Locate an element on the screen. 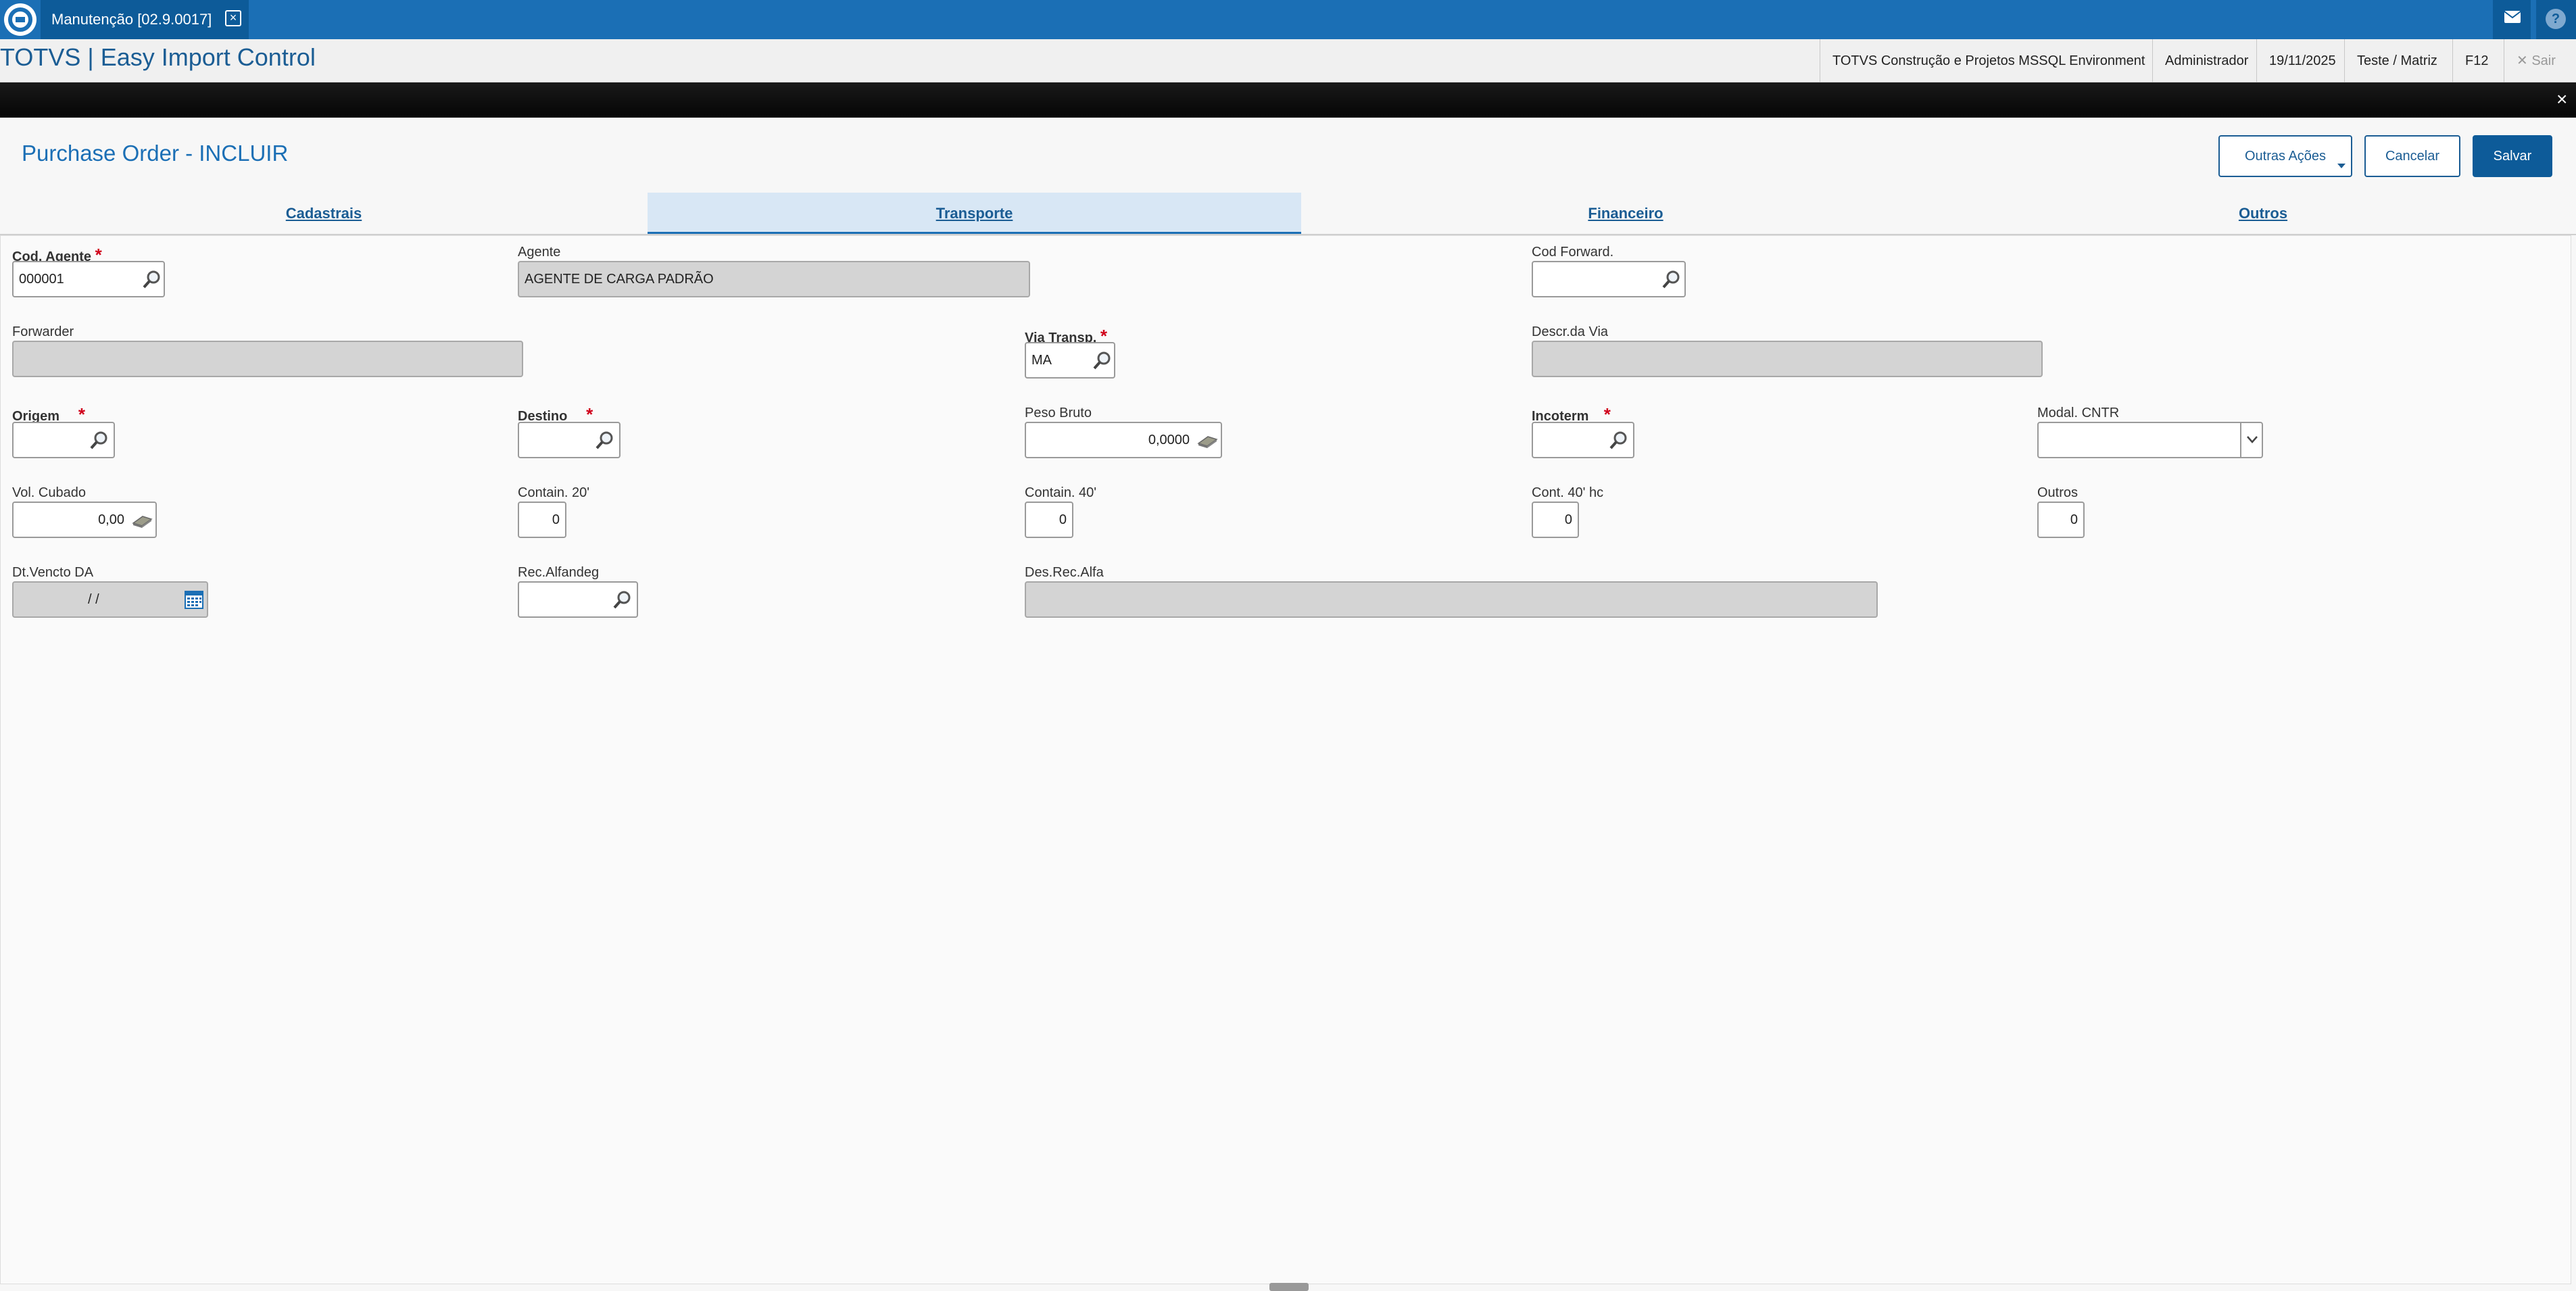 Image resolution: width=2576 pixels, height=1291 pixels. forwarder-label: Forwarder is located at coordinates (43, 331).